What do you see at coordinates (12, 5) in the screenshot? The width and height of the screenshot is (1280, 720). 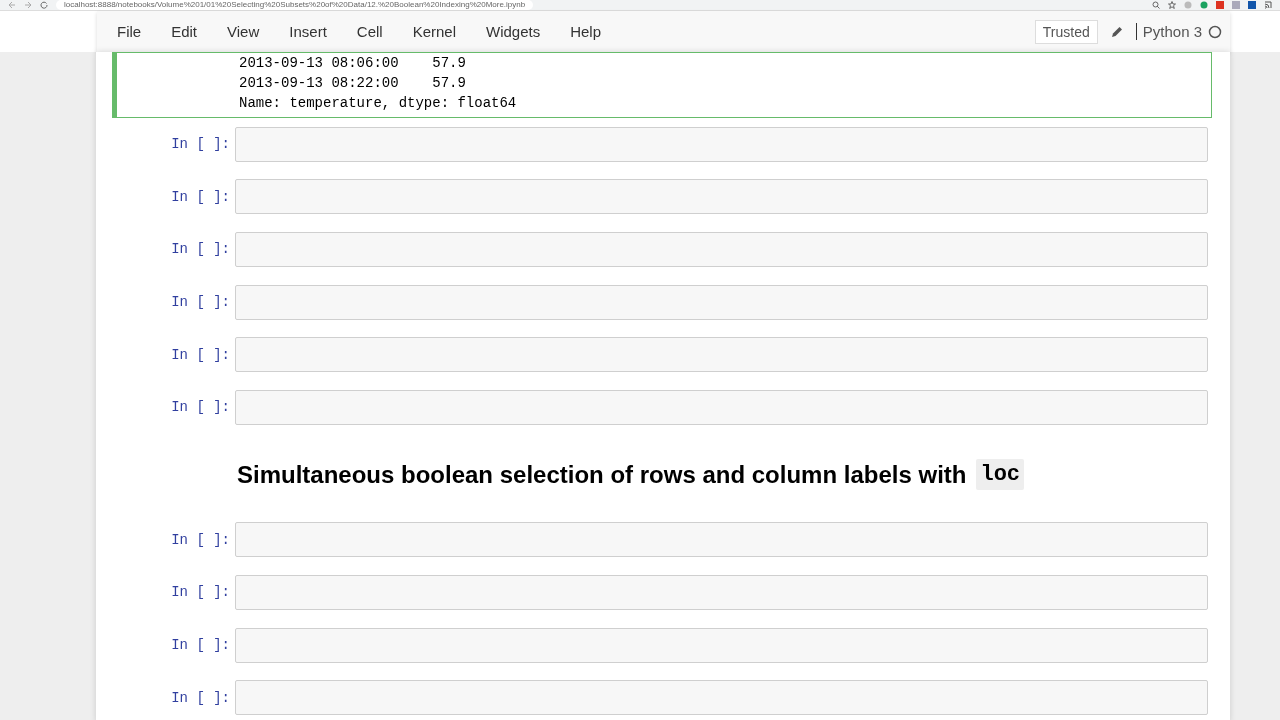 I see `back-icon` at bounding box center [12, 5].